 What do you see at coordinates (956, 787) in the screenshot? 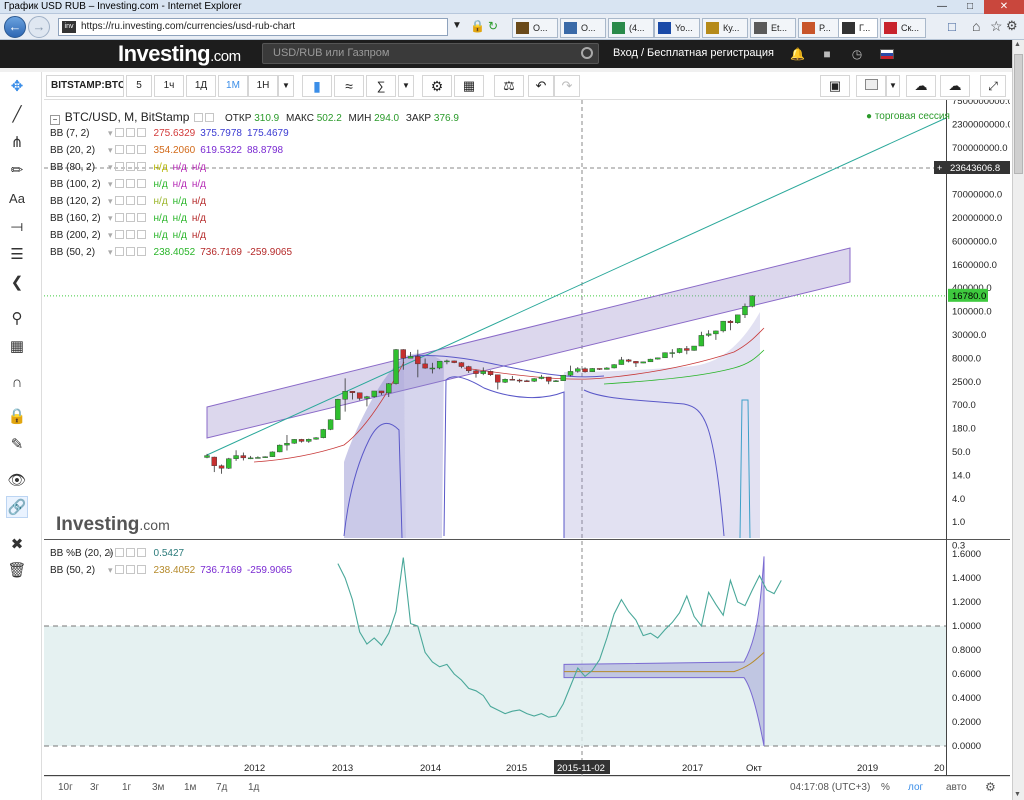
I see `auto-scale-button: авто` at bounding box center [956, 787].